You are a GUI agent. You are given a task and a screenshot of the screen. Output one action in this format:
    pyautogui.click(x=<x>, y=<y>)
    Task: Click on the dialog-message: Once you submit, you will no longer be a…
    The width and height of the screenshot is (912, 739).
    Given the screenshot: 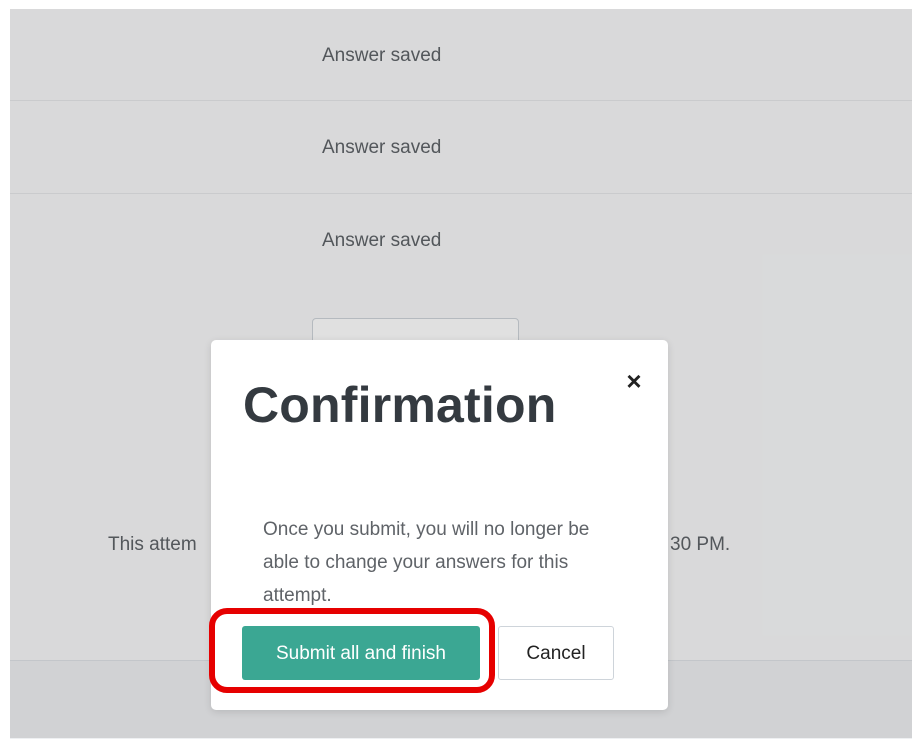 What is the action you would take?
    pyautogui.click(x=426, y=562)
    